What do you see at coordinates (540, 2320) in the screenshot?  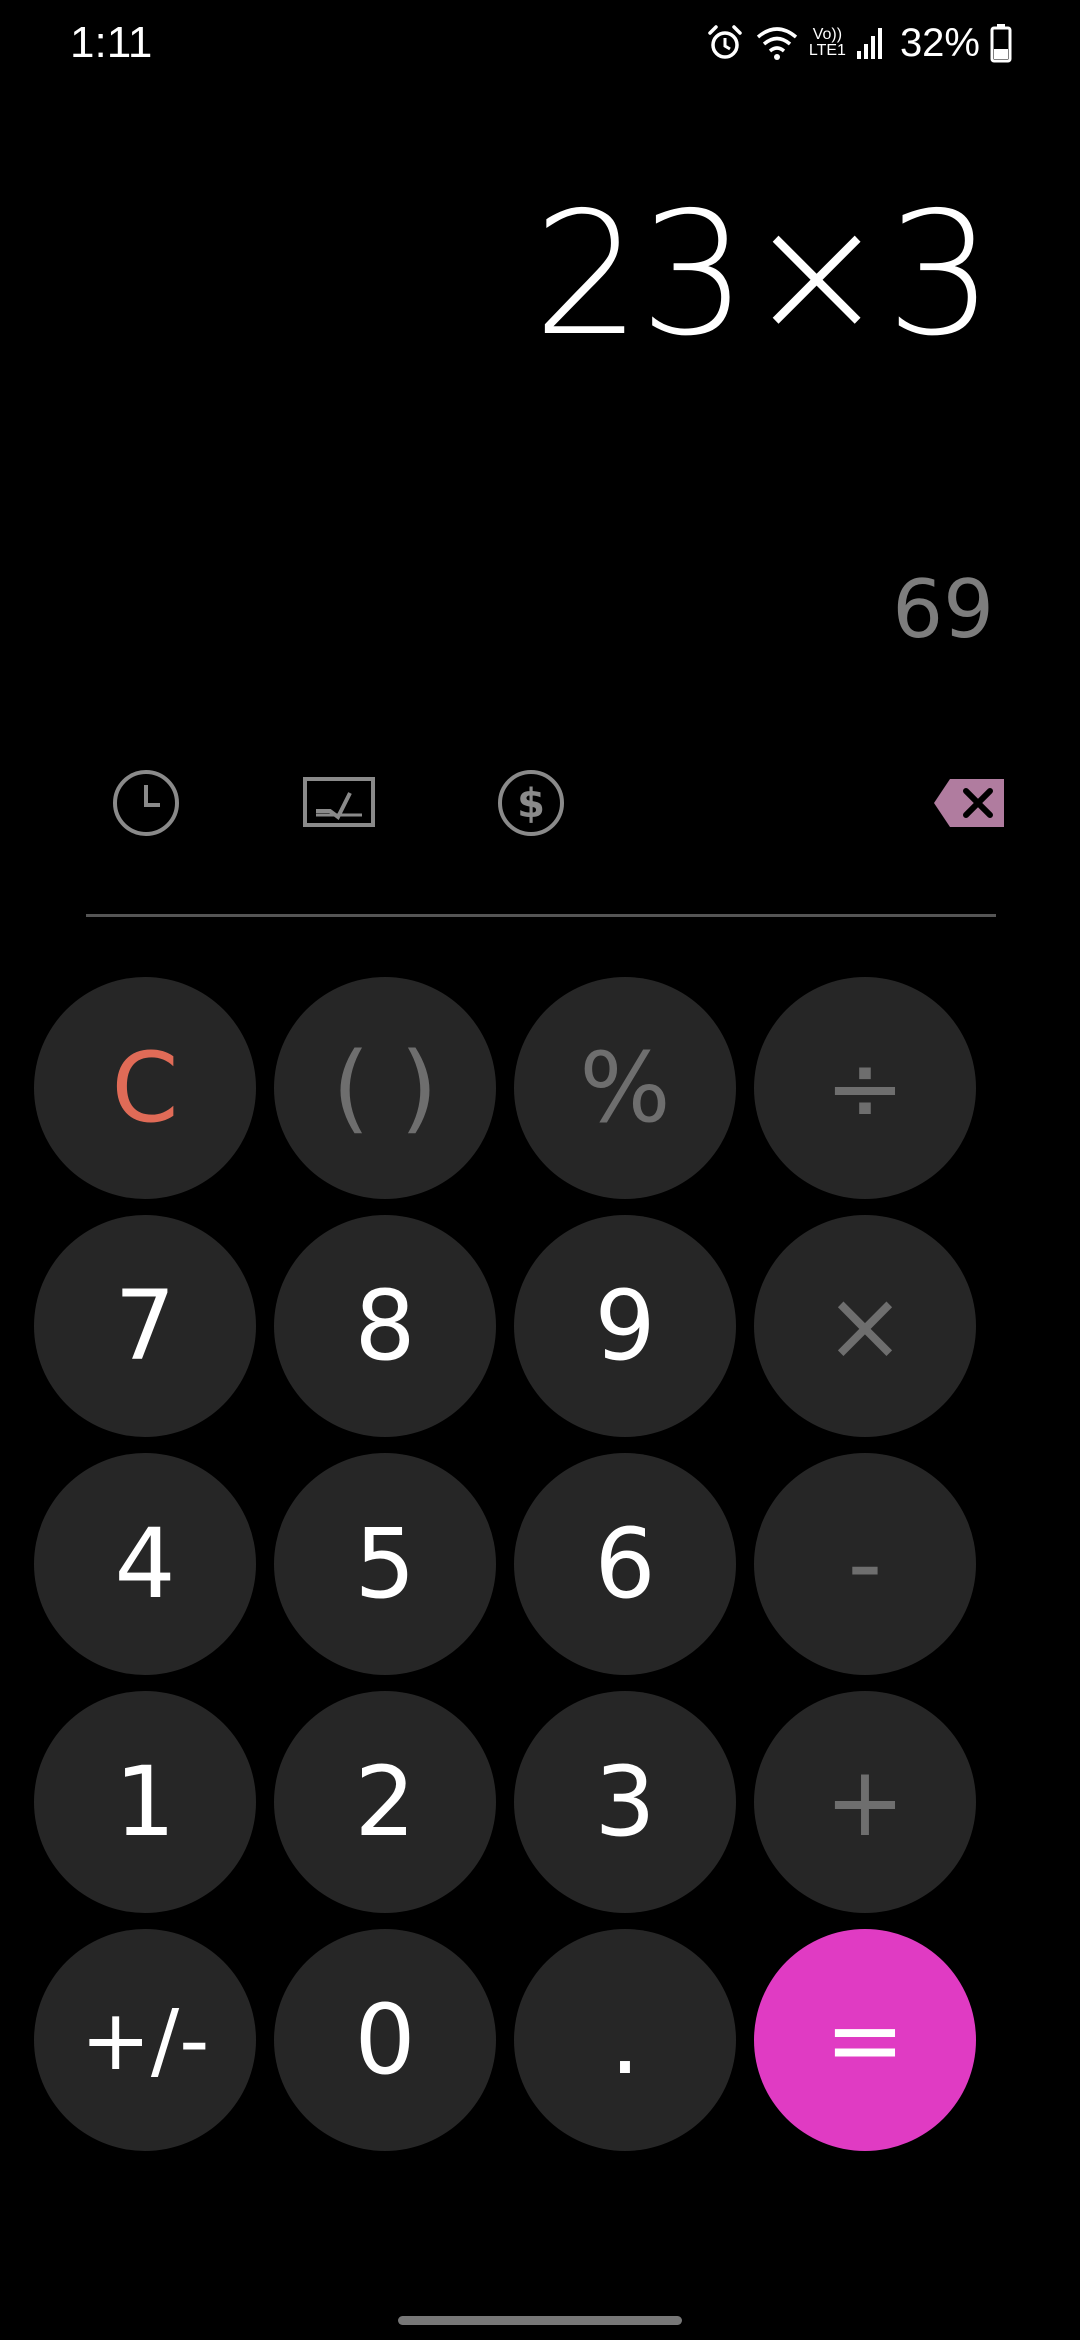 I see `home-indicator` at bounding box center [540, 2320].